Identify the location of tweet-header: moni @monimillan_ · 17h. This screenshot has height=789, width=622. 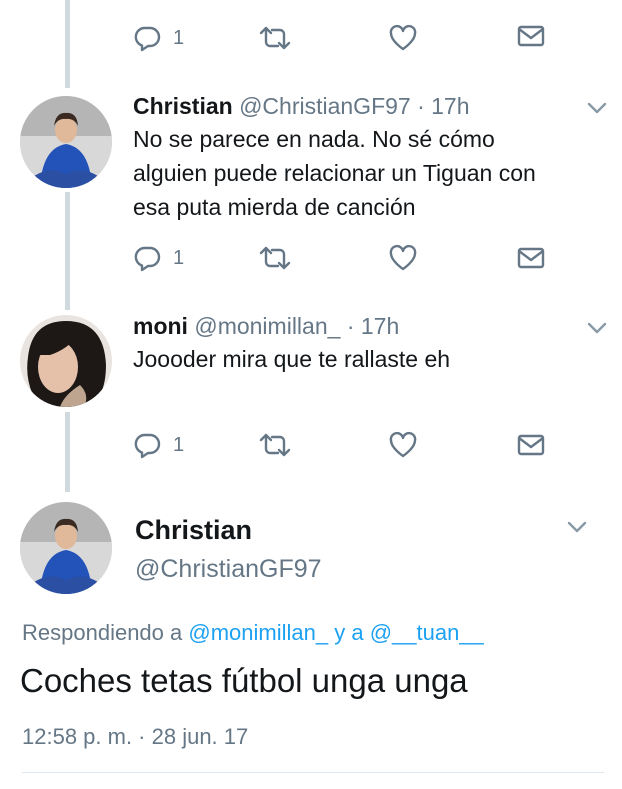
(266, 326).